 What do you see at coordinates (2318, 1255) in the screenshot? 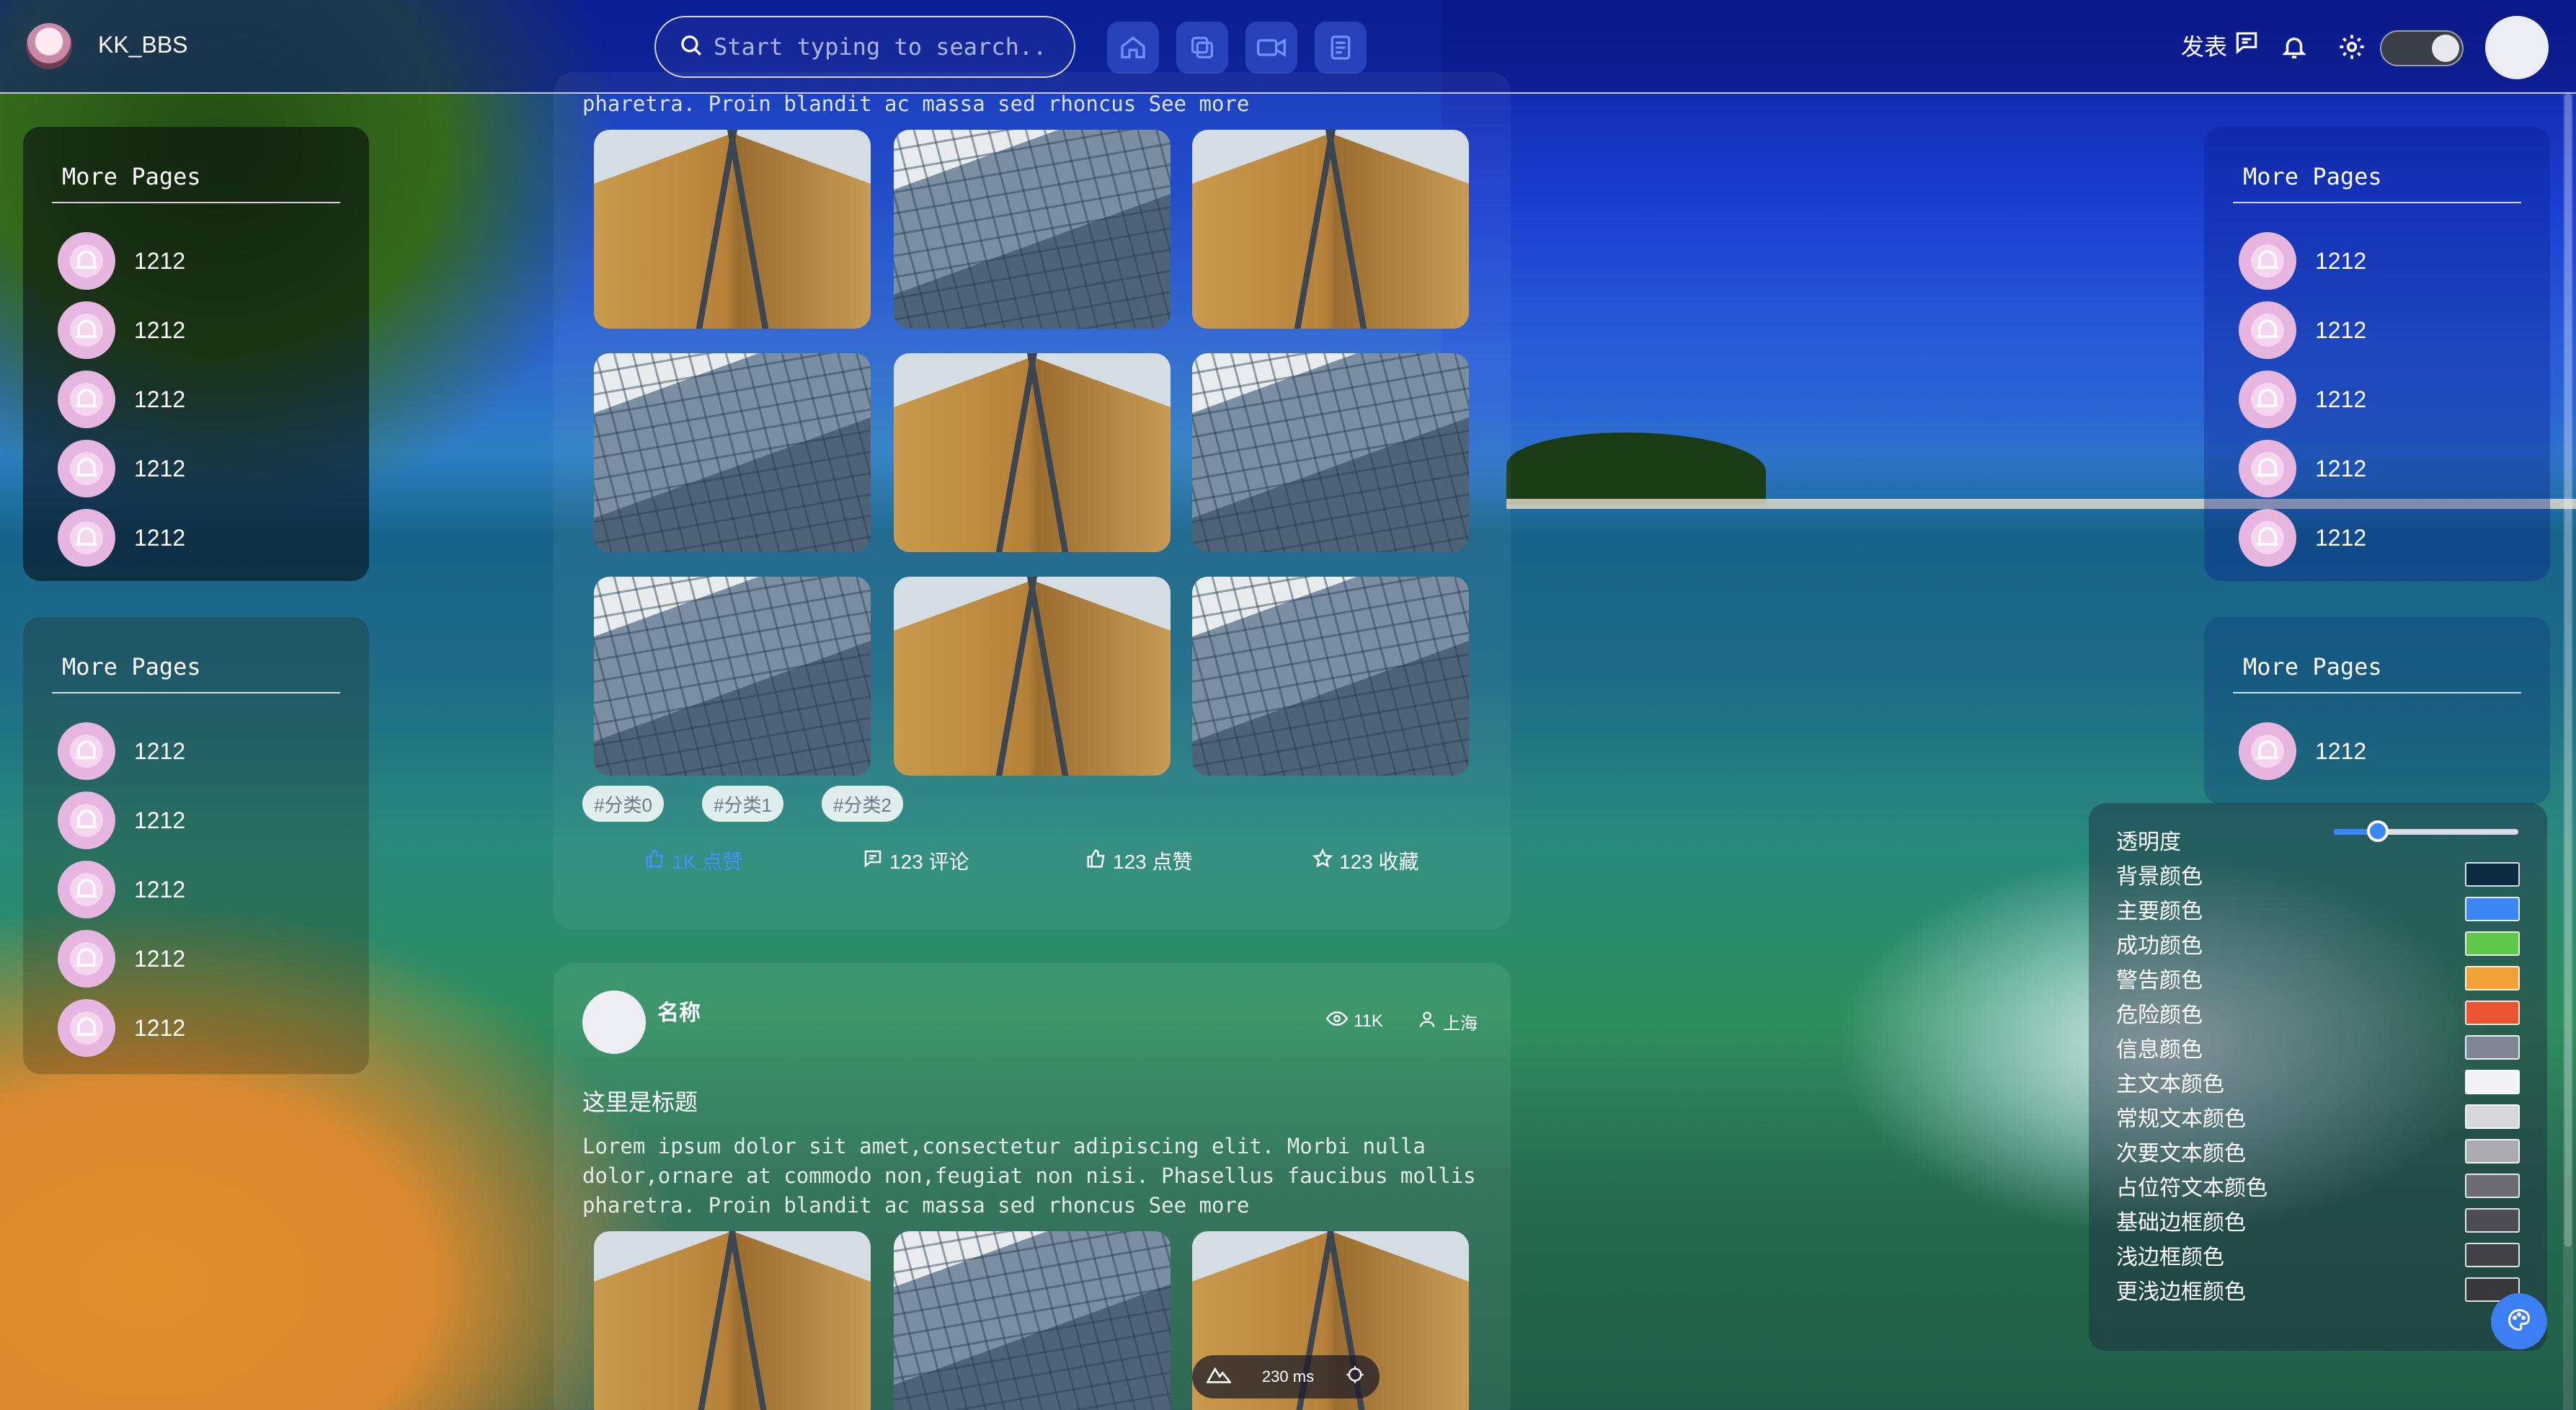
I see `theme-color-row: 浅边框颜色` at bounding box center [2318, 1255].